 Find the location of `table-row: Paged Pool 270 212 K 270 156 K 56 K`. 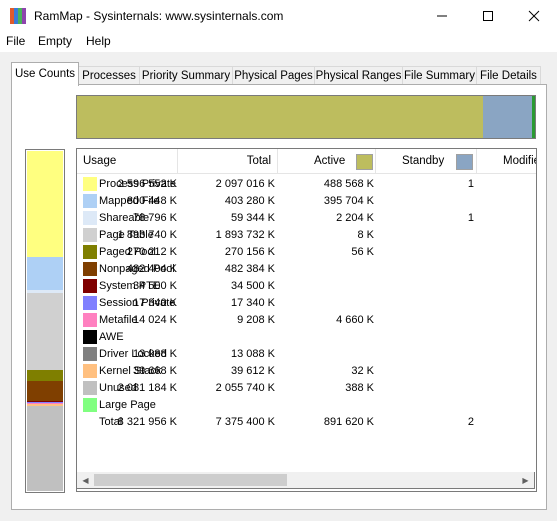

table-row: Paged Pool 270 212 K 270 156 K 56 K is located at coordinates (306, 252).